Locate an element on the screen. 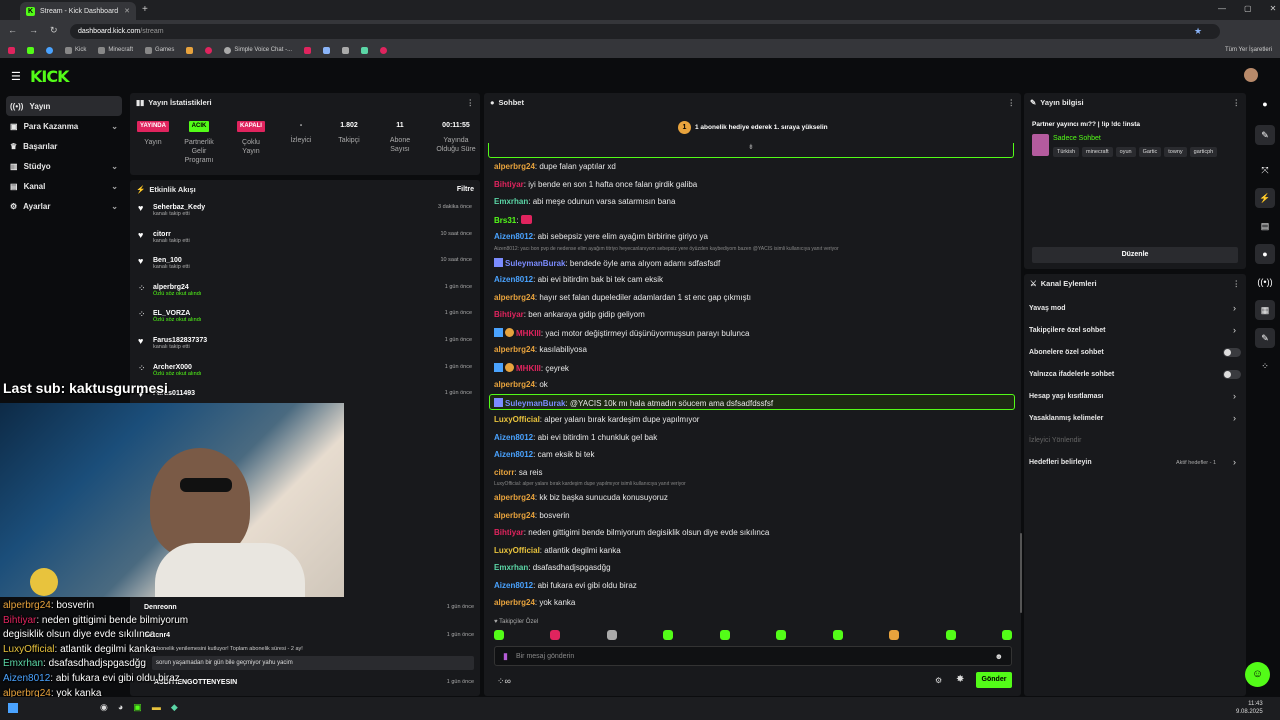 The image size is (1280, 720). bookmark-kick: Kick is located at coordinates (75, 50).